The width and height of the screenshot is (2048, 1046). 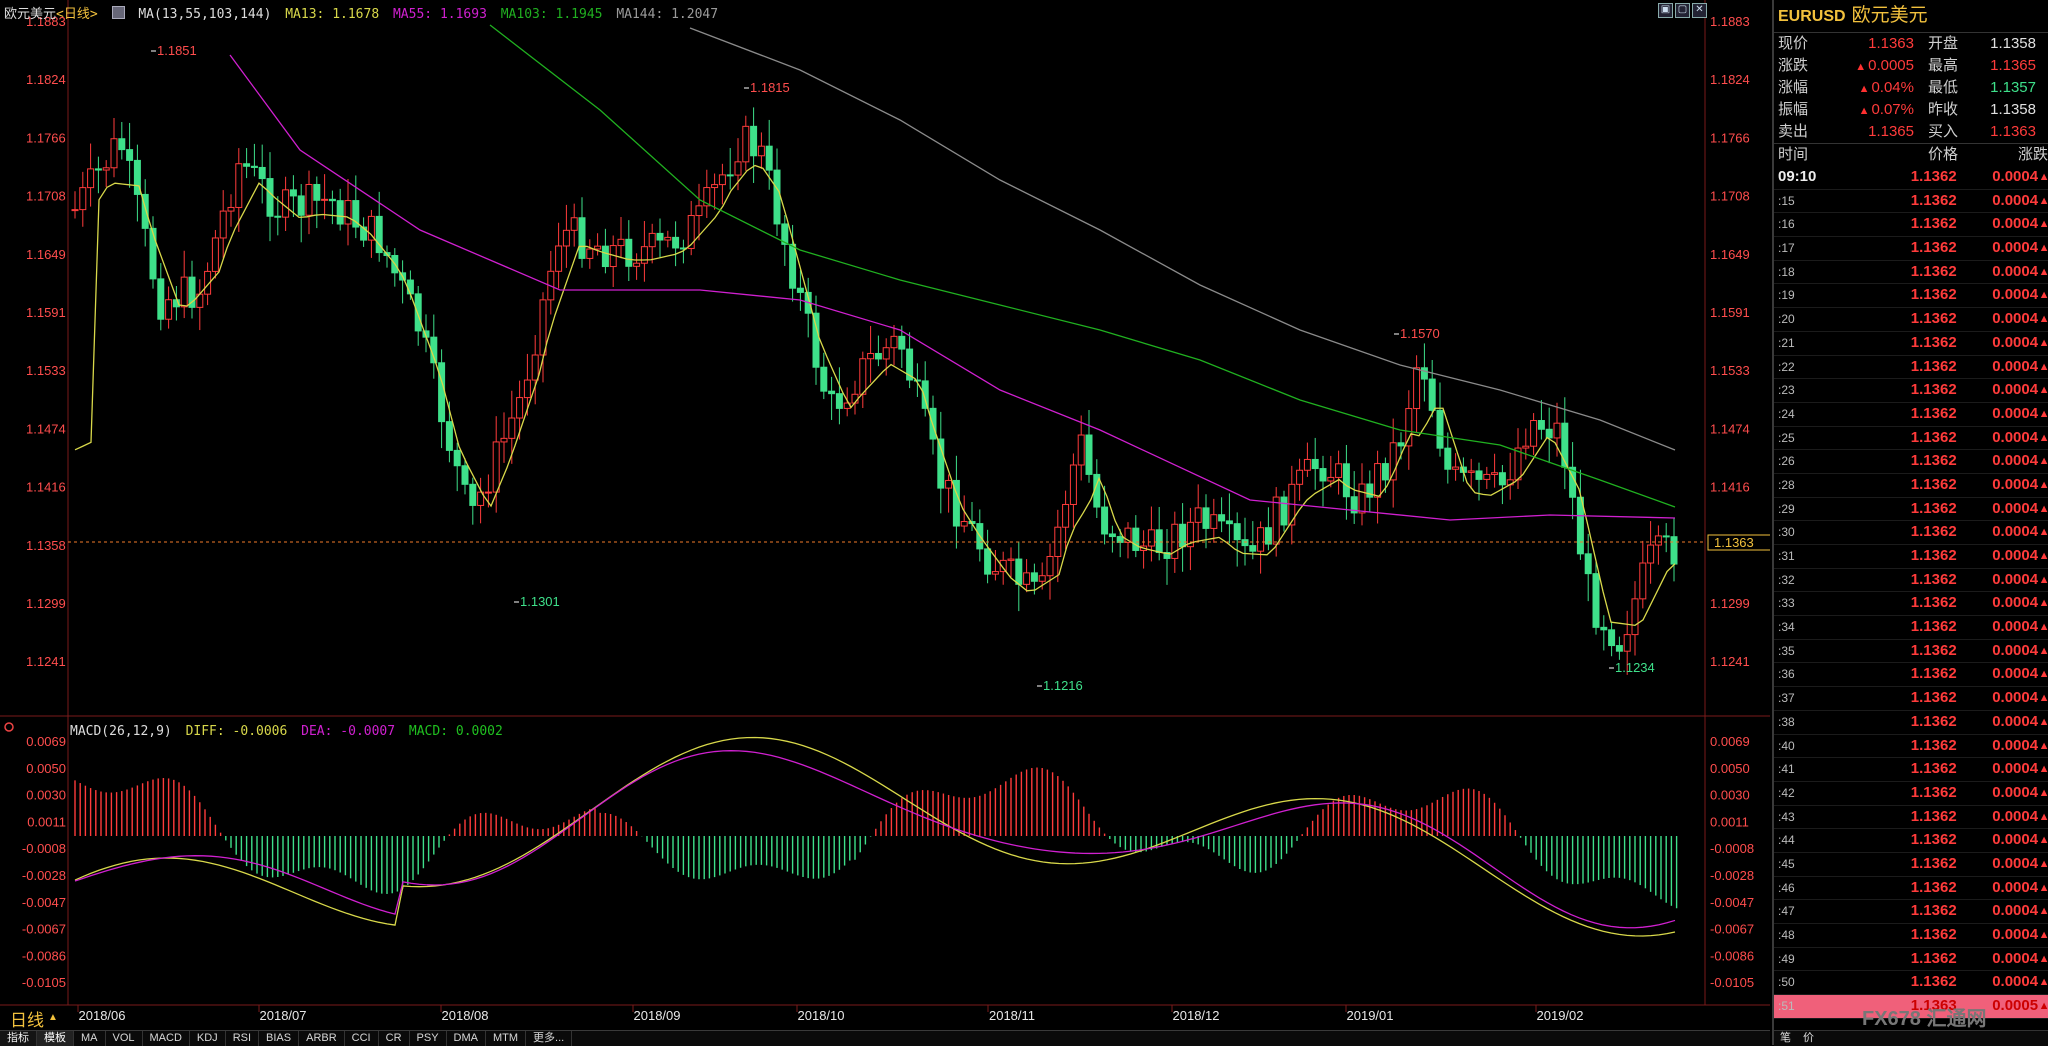 I want to click on indicator-tab-10: CR, so click(x=394, y=1038).